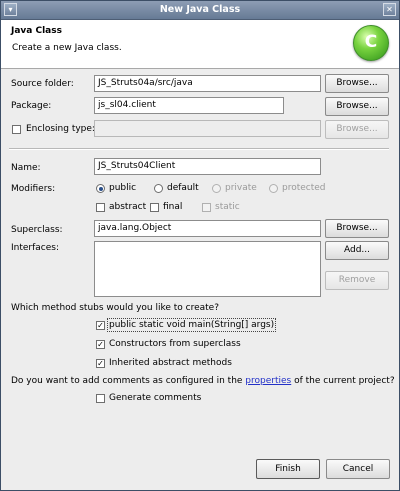 Image resolution: width=400 pixels, height=491 pixels. I want to click on modifier-public-radio, so click(100, 188).